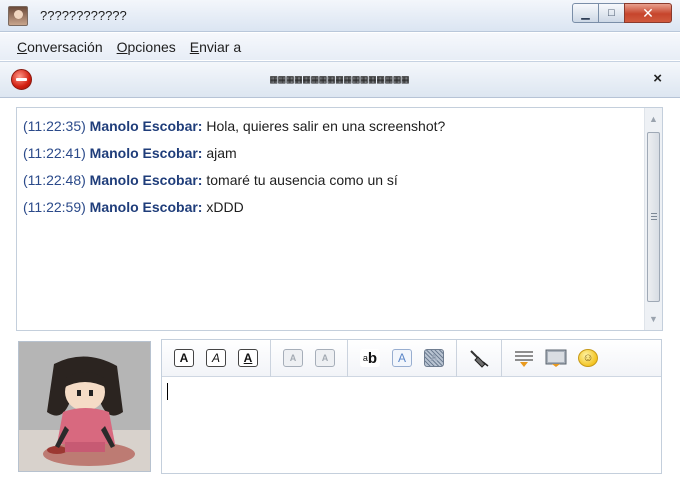  I want to click on underline-icon: A, so click(248, 358).